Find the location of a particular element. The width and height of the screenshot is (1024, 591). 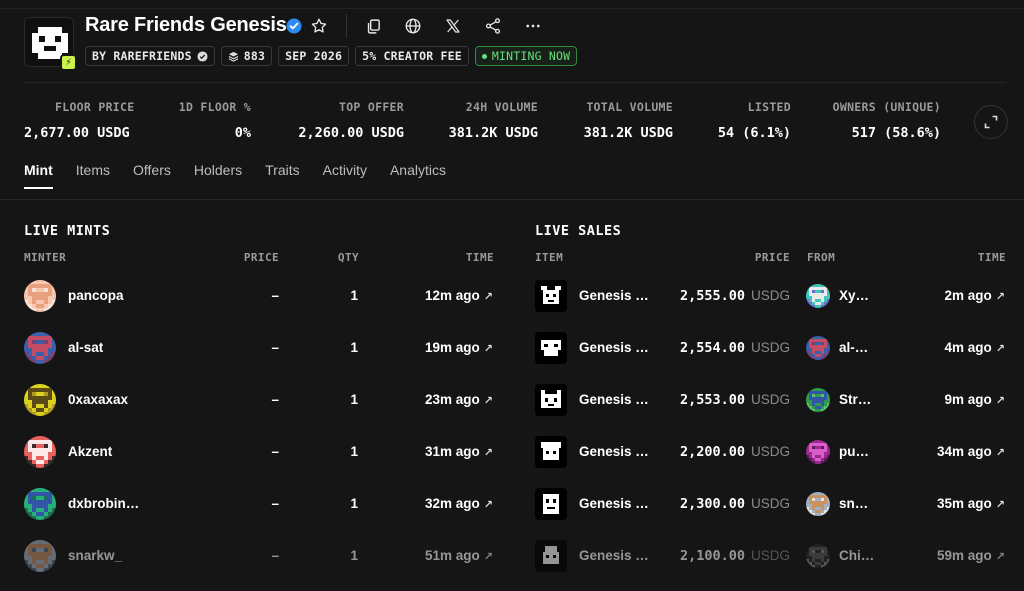

stat-owners: OWNERS (UNIQUE) 517 (58.6%) is located at coordinates (887, 120).